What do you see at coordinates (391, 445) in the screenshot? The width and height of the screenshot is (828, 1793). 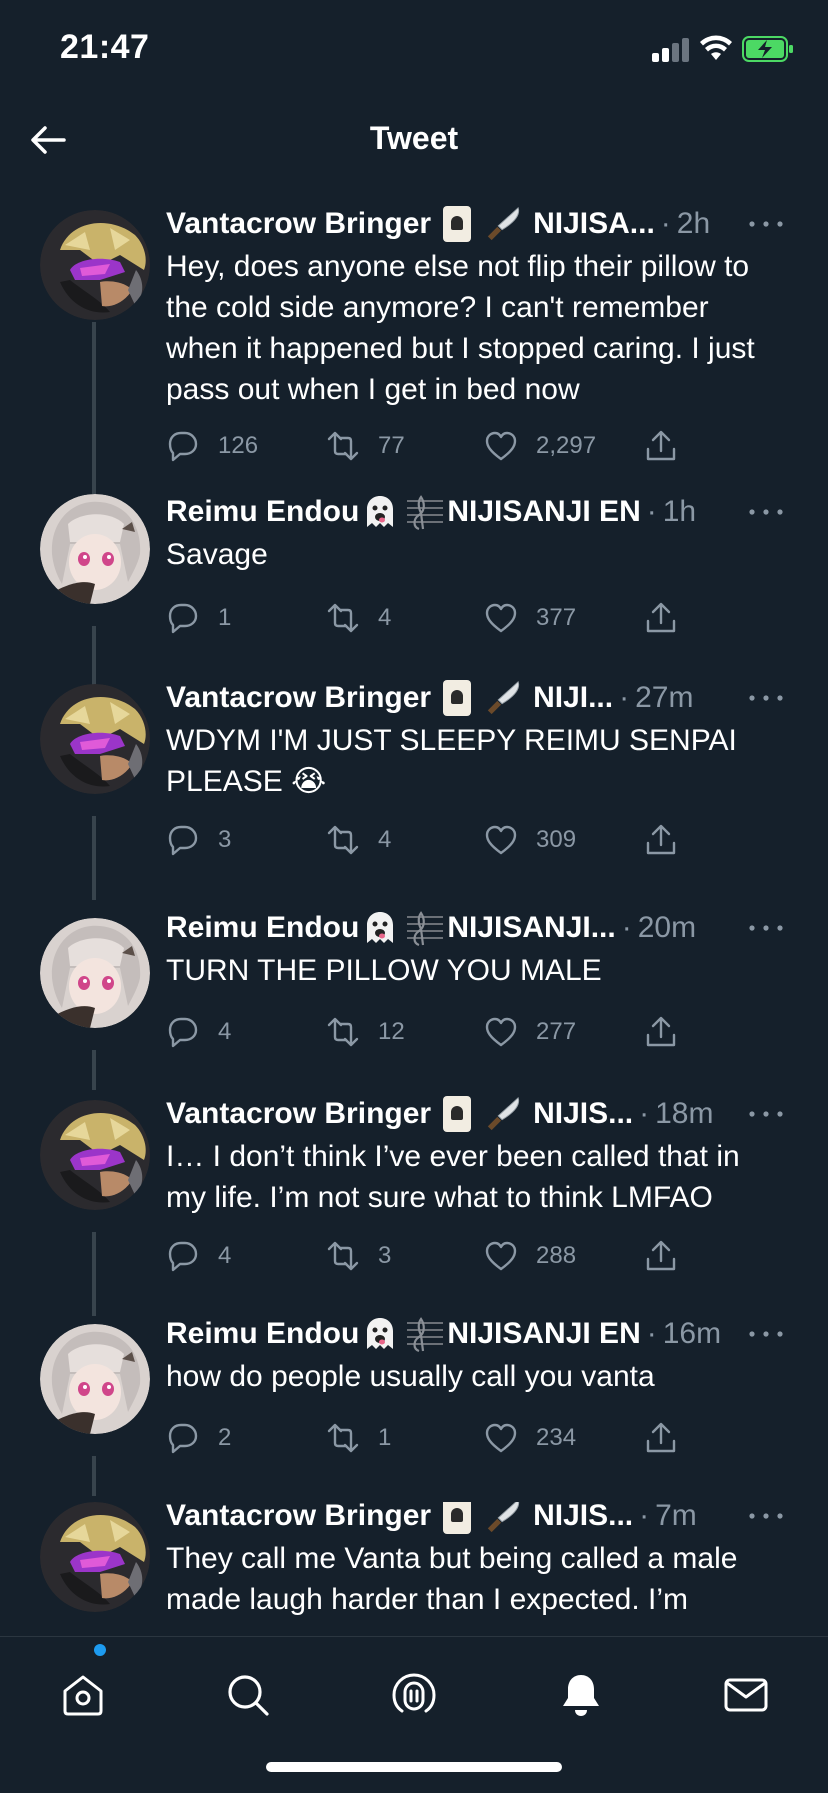 I see `retweet-count: 77` at bounding box center [391, 445].